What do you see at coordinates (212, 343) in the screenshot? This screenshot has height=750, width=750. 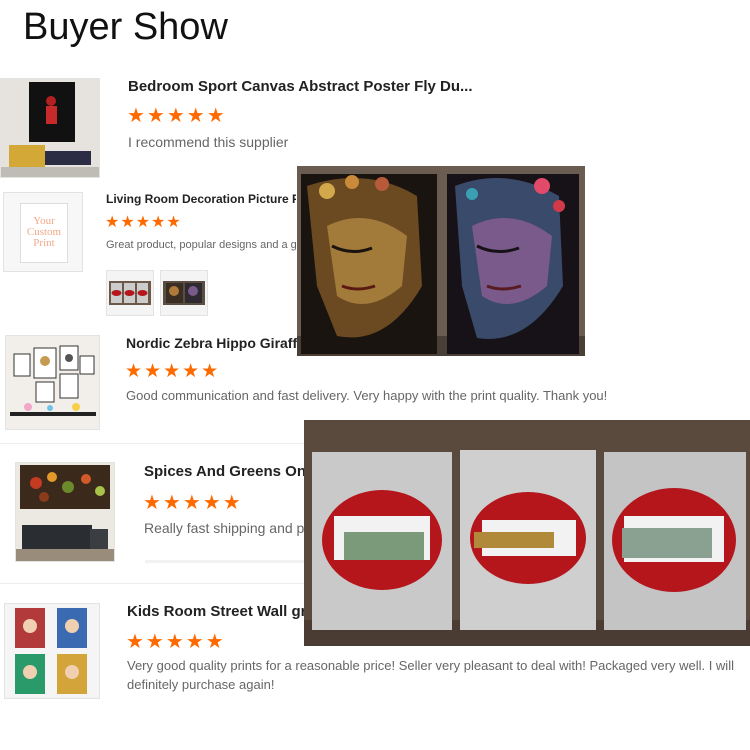 I see `product-title: Nordic Zebra Hippo Giraffe` at bounding box center [212, 343].